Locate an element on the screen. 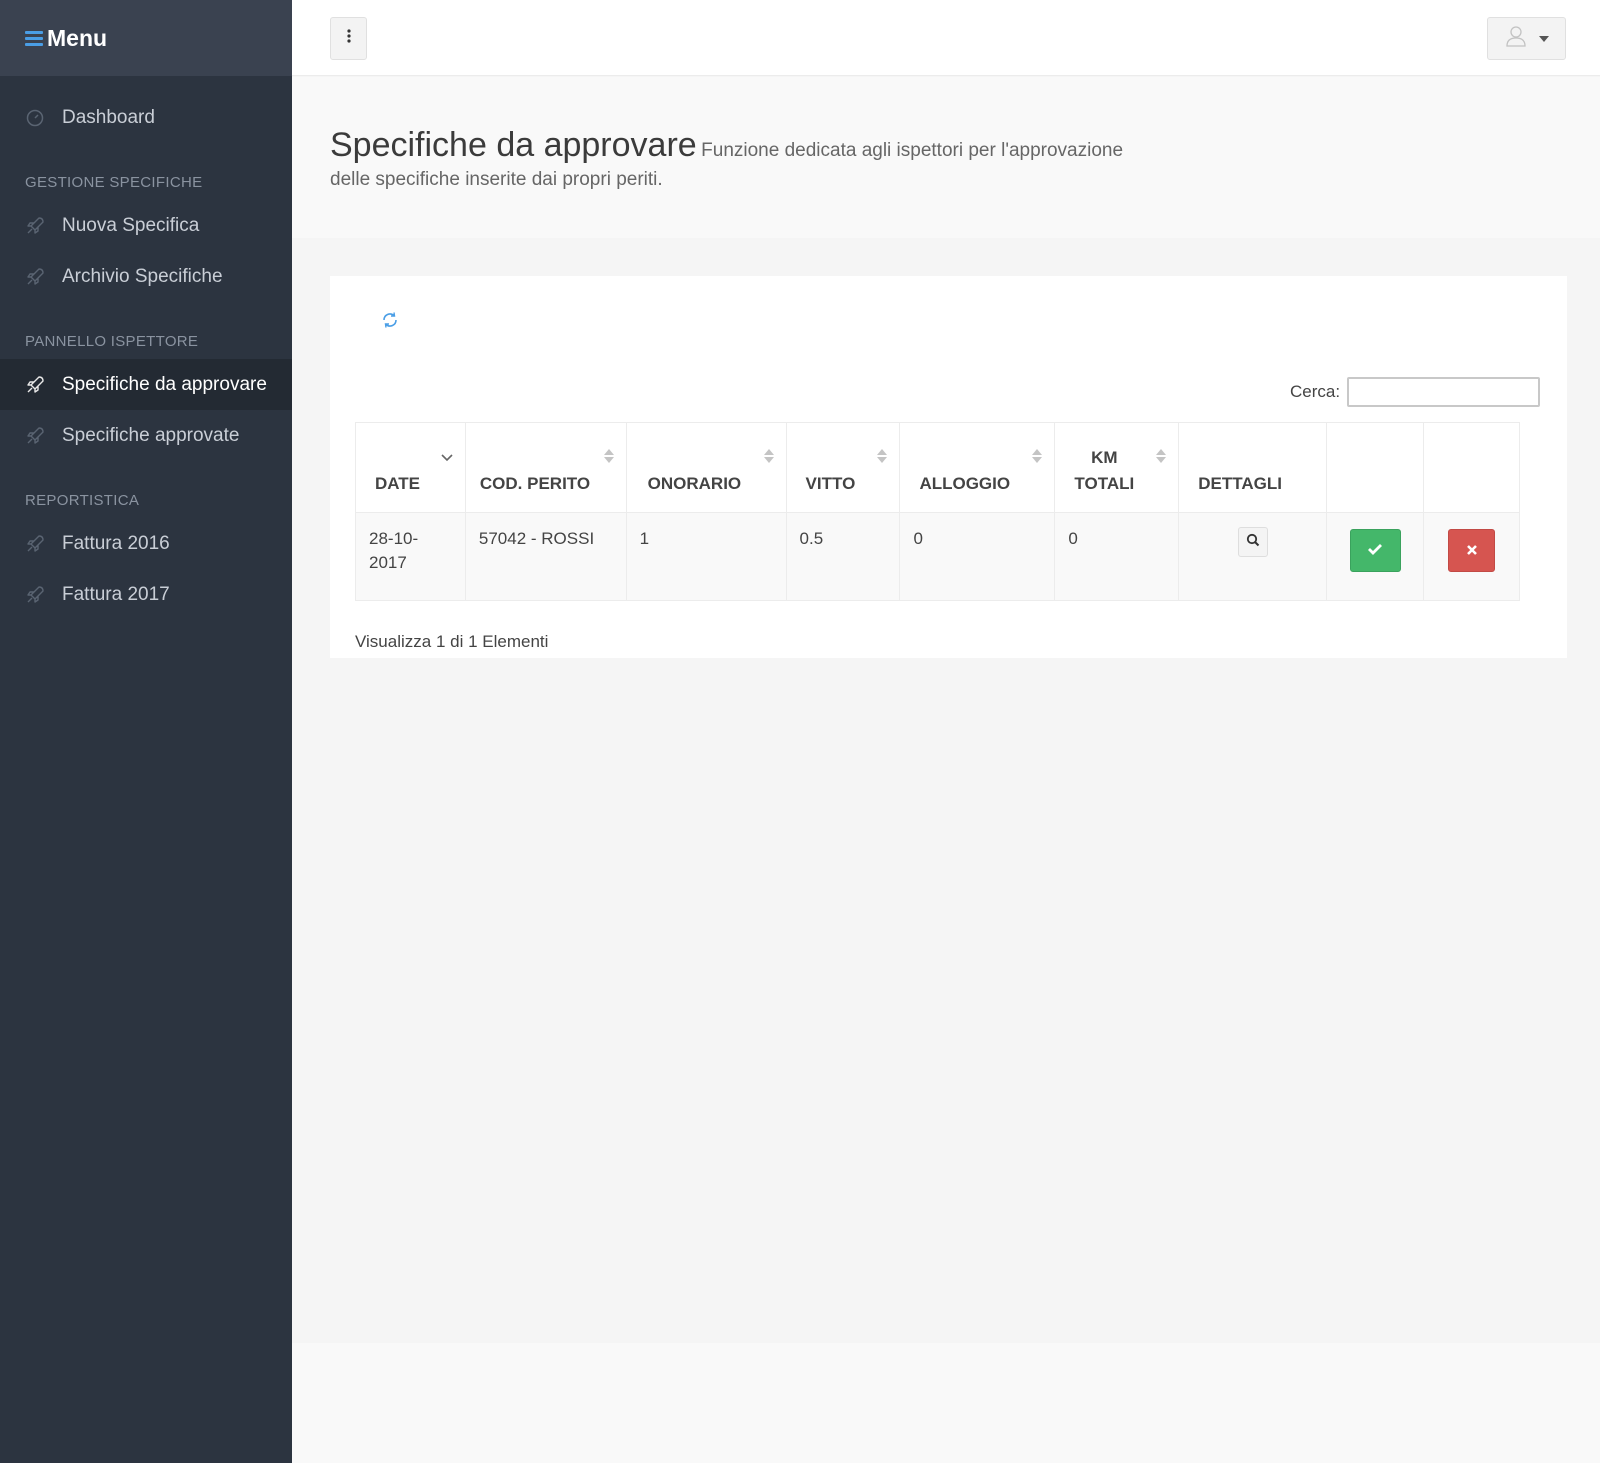 The width and height of the screenshot is (1600, 1463). approve-button is located at coordinates (1375, 550).